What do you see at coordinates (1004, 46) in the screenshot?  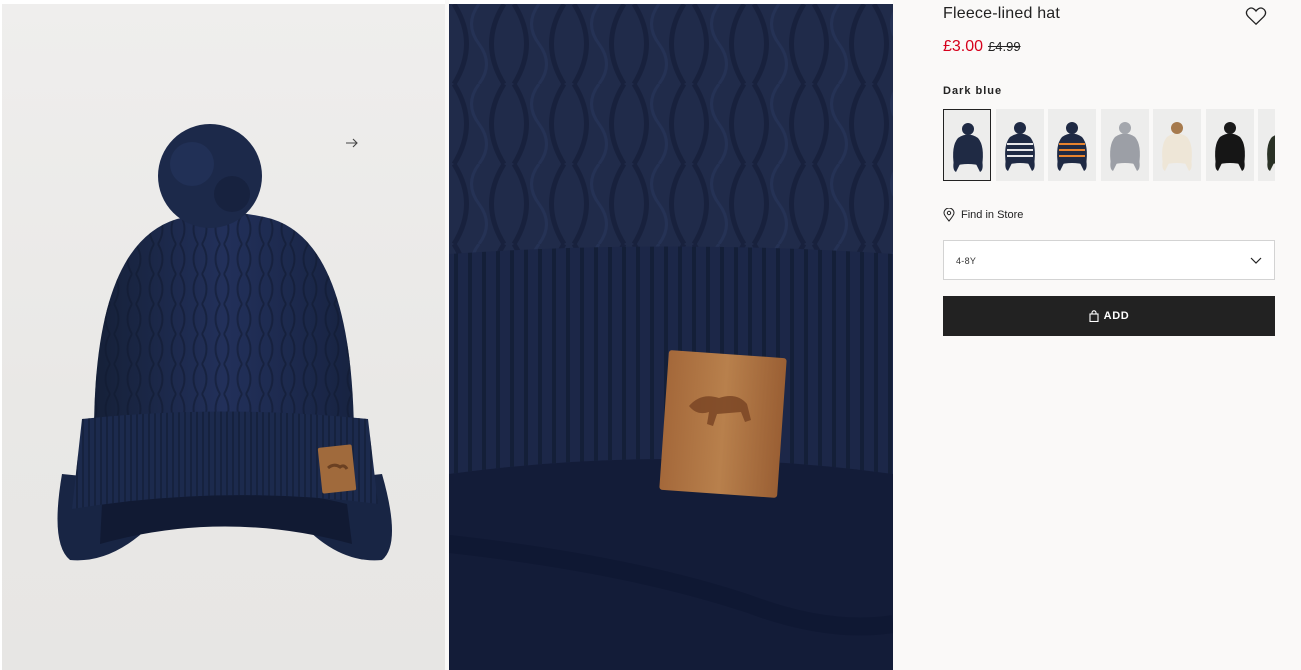 I see `original-price: £4.99` at bounding box center [1004, 46].